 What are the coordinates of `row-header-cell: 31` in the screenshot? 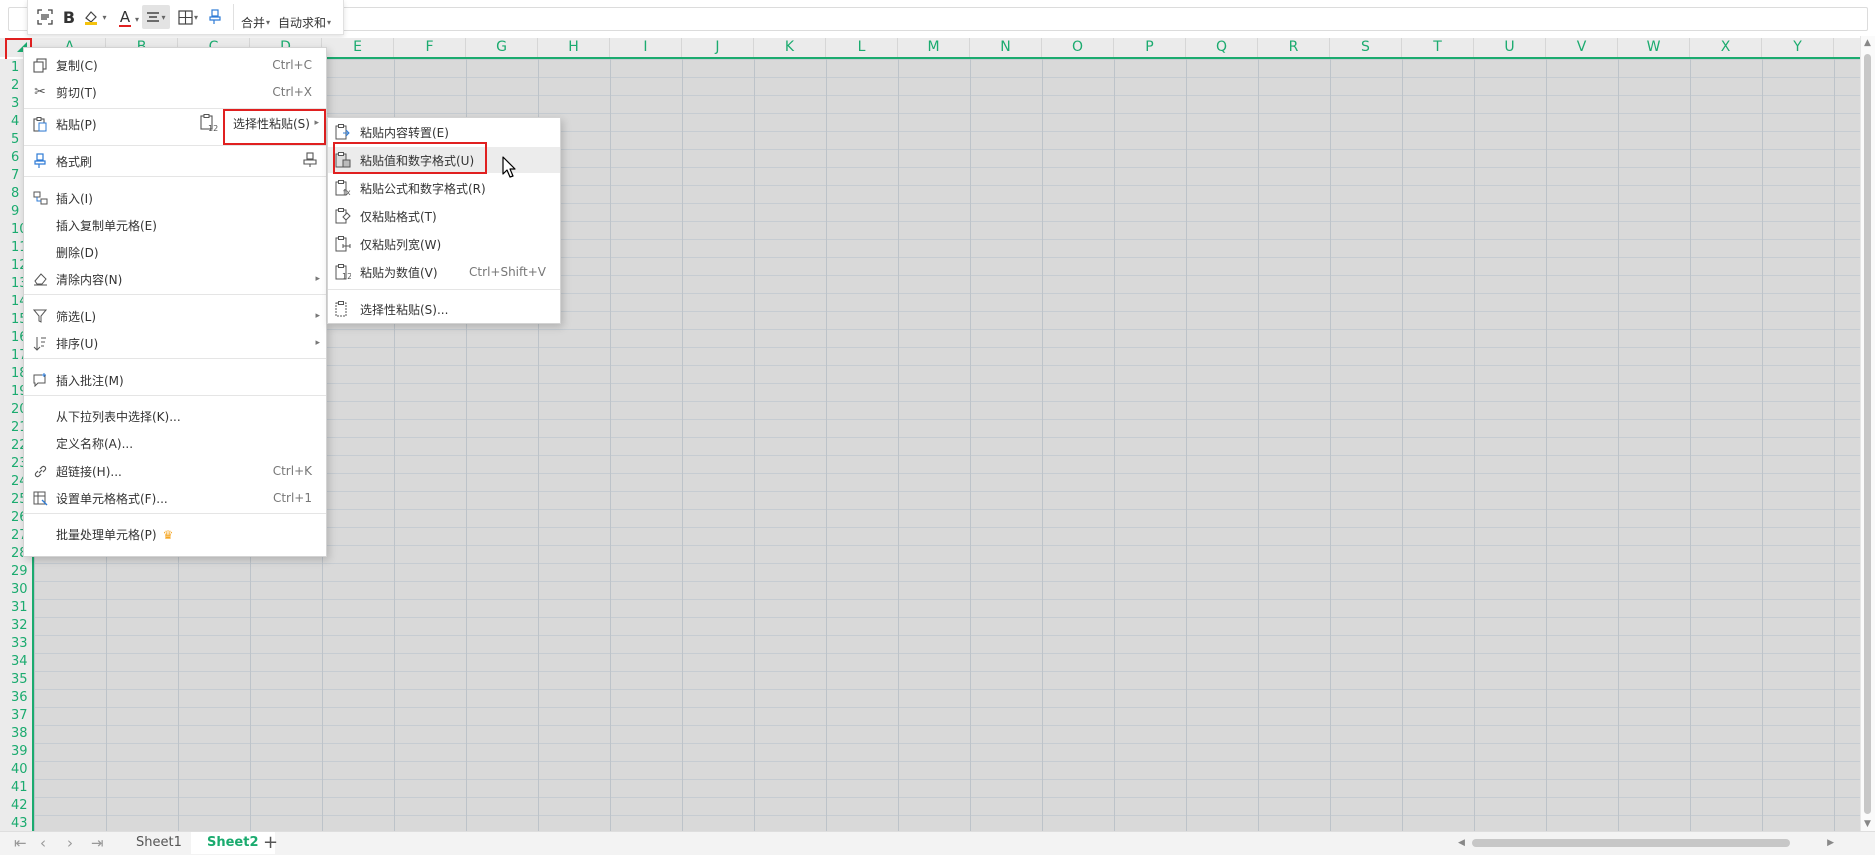 It's located at (16, 608).